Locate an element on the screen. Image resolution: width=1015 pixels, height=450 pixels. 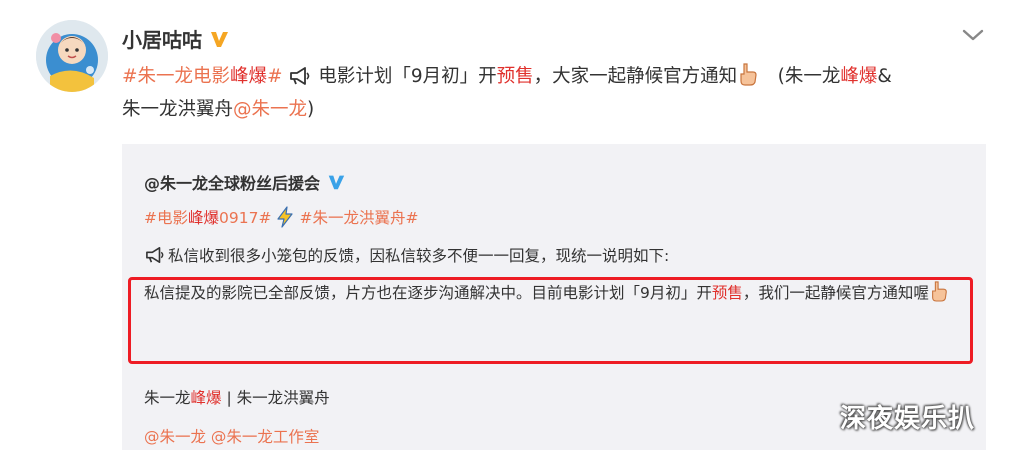
username: 小居咕咕 is located at coordinates (162, 38).